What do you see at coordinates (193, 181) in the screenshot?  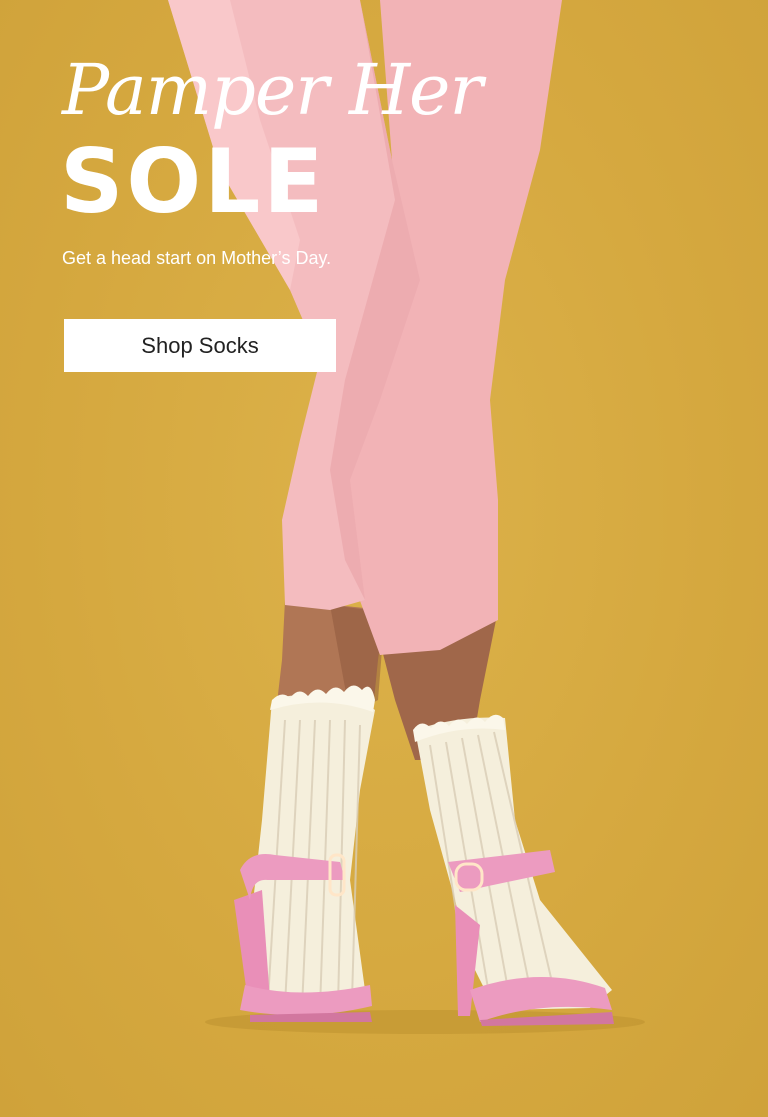 I see `headline-bold: SOLE` at bounding box center [193, 181].